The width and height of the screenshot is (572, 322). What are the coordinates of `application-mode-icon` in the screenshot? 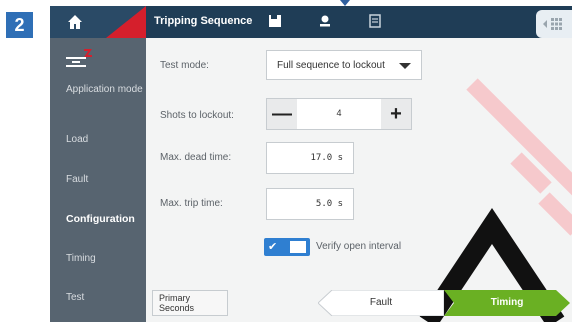 It's located at (79, 58).